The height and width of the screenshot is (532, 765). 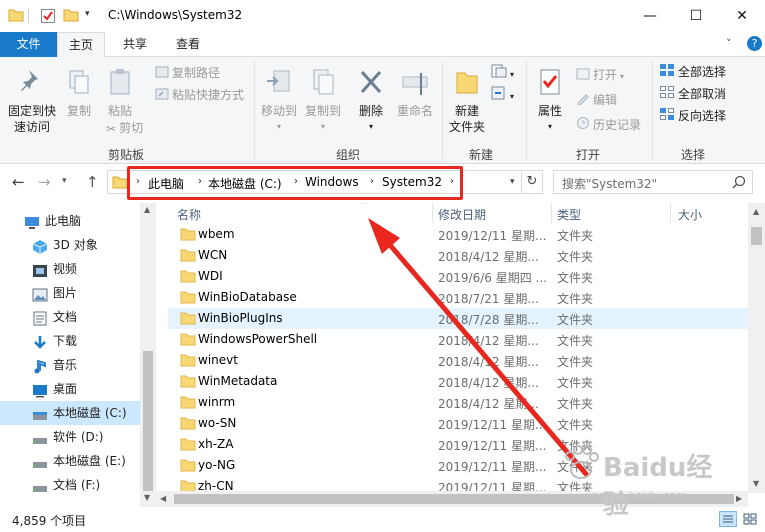 I want to click on watermark-url: jingyan.baidu.com, so click(x=636, y=495).